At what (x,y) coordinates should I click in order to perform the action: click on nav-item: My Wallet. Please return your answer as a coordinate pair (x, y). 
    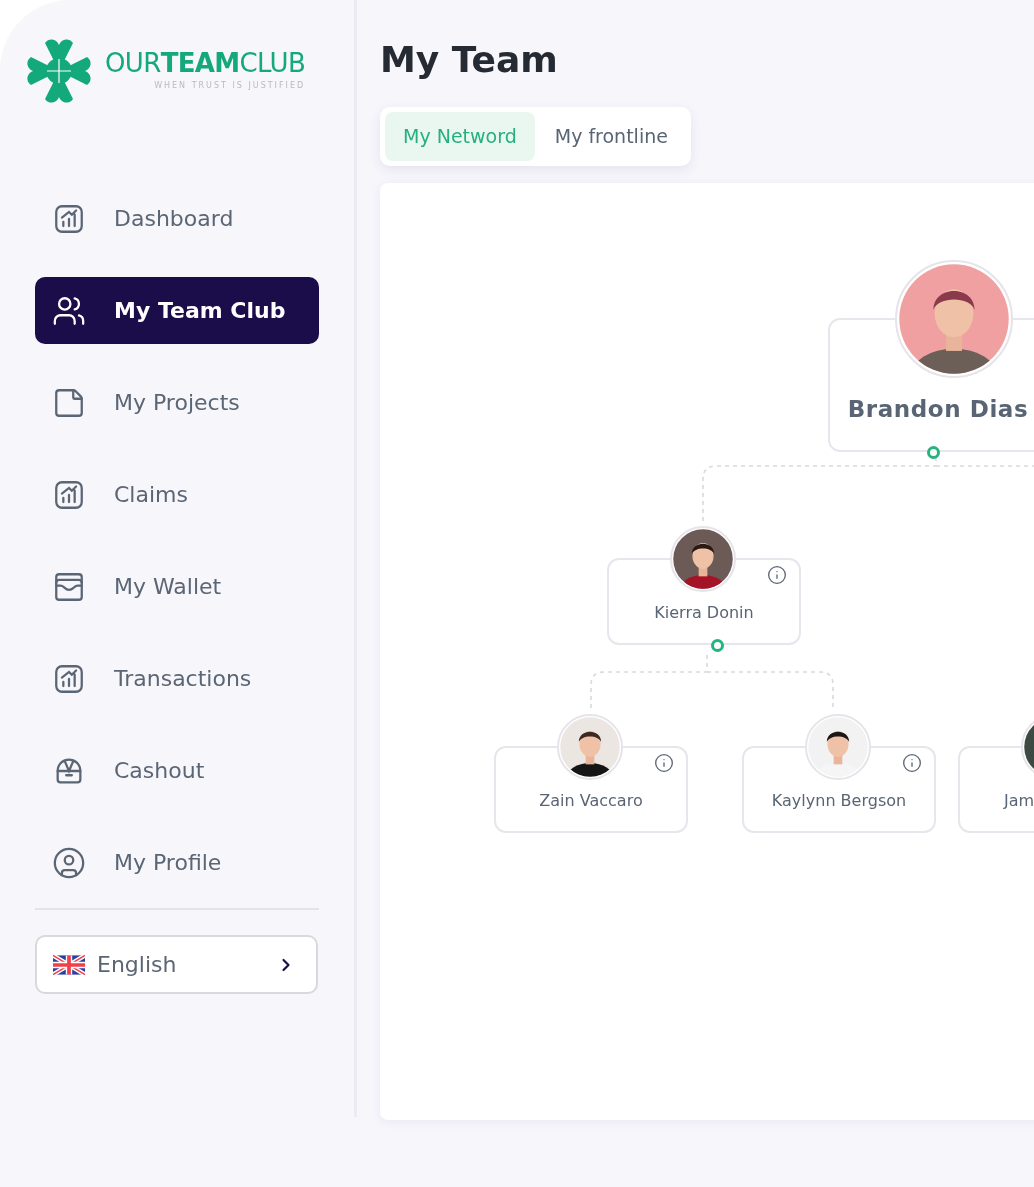
    Looking at the image, I should click on (177, 586).